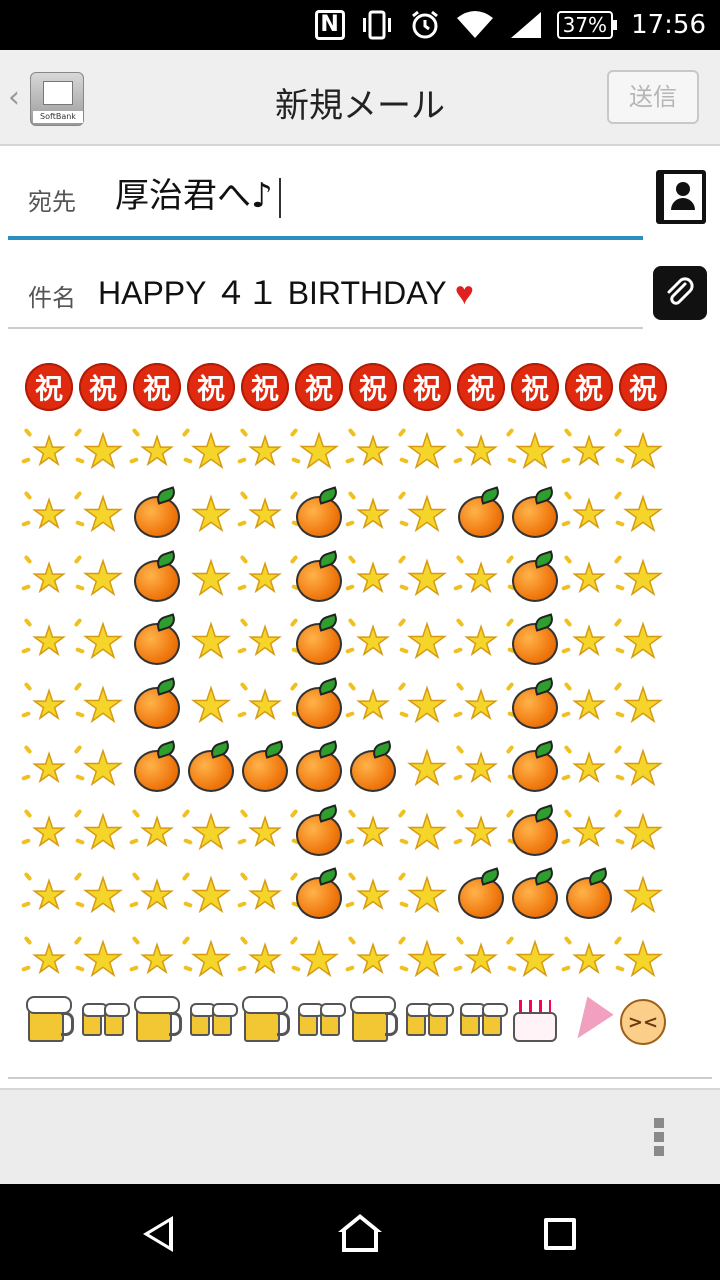 Image resolution: width=720 pixels, height=1280 pixels. What do you see at coordinates (474, 24) in the screenshot?
I see `wifi-icon` at bounding box center [474, 24].